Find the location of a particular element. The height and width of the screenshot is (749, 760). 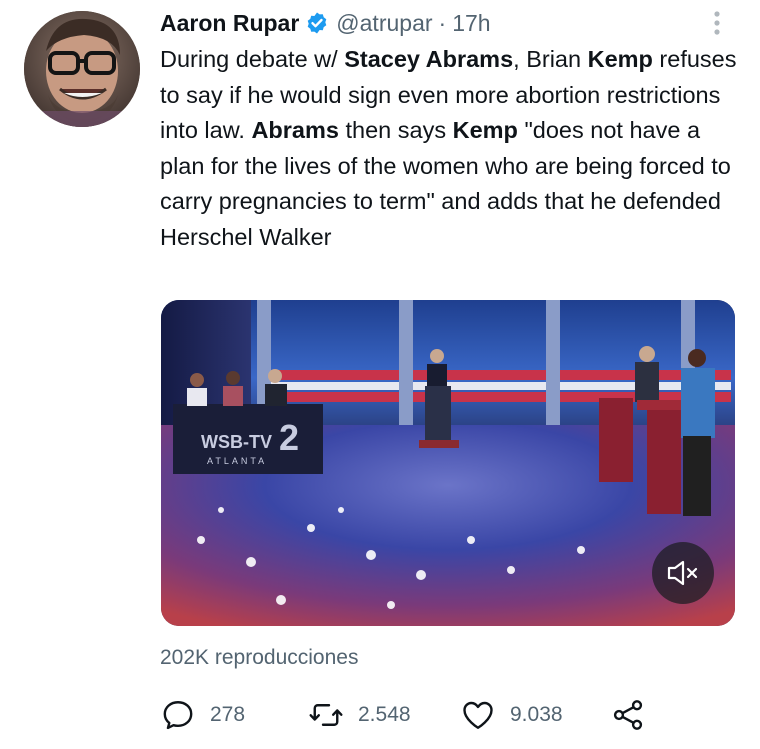

author-handle: @atrupar is located at coordinates (384, 23).